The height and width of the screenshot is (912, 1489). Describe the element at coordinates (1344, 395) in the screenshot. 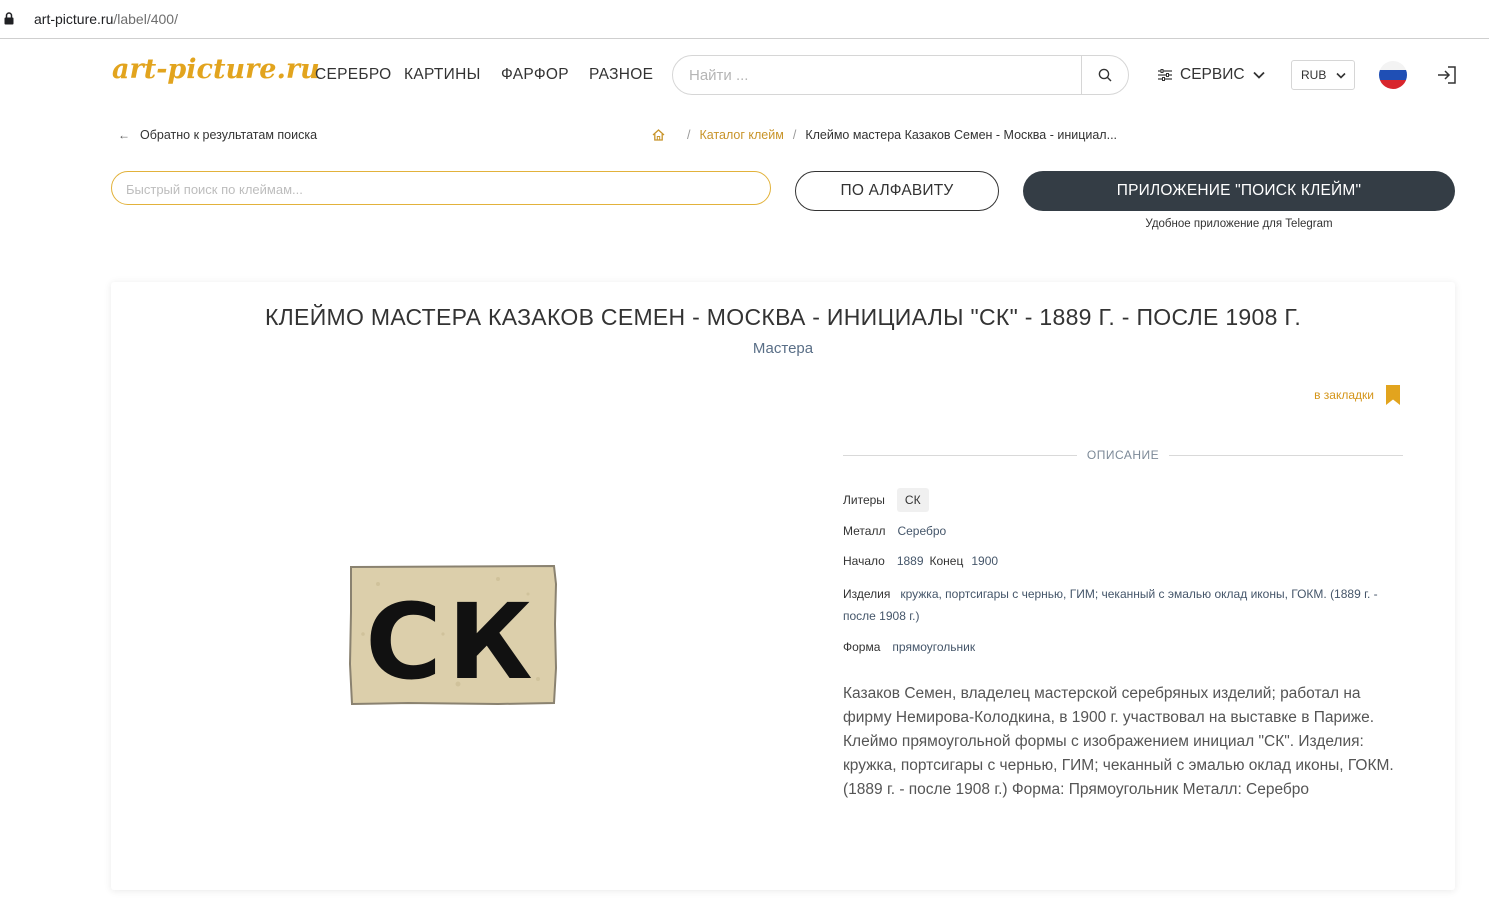

I see `bookmark-label: в закладки` at that location.